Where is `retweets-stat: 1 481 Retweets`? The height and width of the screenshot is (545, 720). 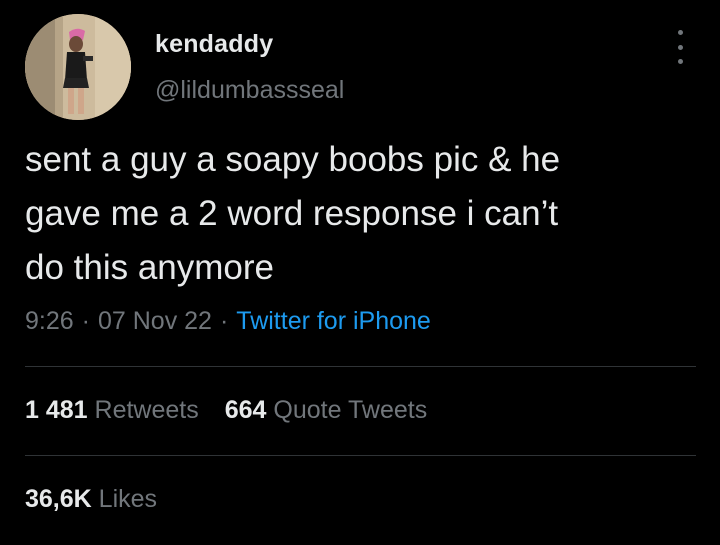 retweets-stat: 1 481 Retweets is located at coordinates (112, 410).